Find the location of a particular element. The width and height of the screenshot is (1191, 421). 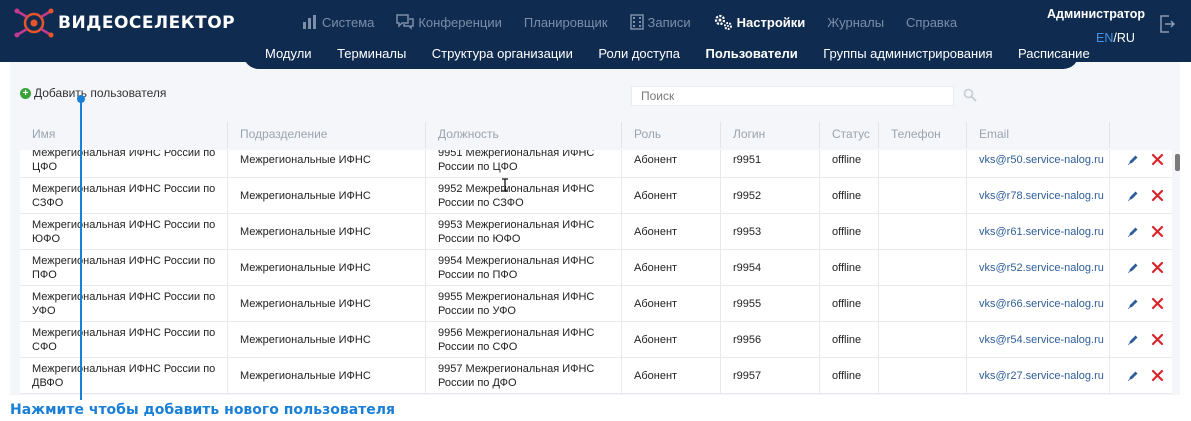

cell-email: vks@r78.service-nalog.ru is located at coordinates (1037, 196).